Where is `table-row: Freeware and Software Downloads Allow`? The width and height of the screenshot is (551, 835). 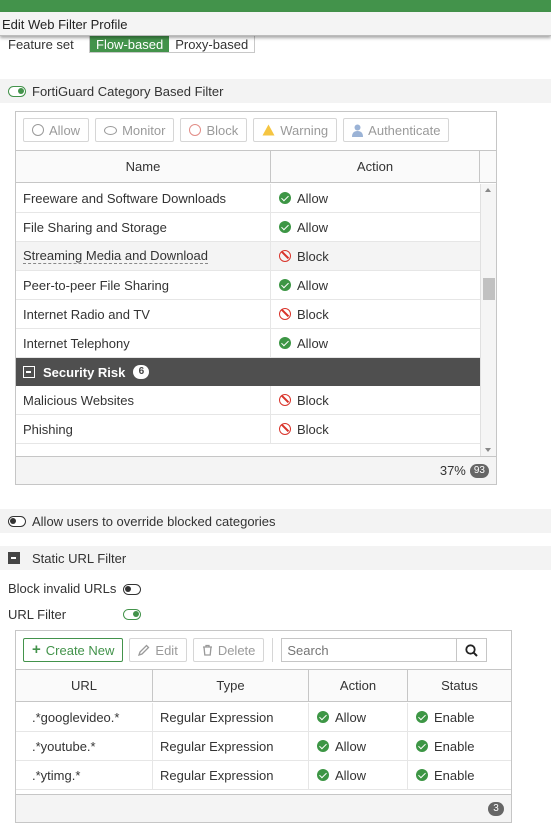
table-row: Freeware and Software Downloads Allow is located at coordinates (248, 198).